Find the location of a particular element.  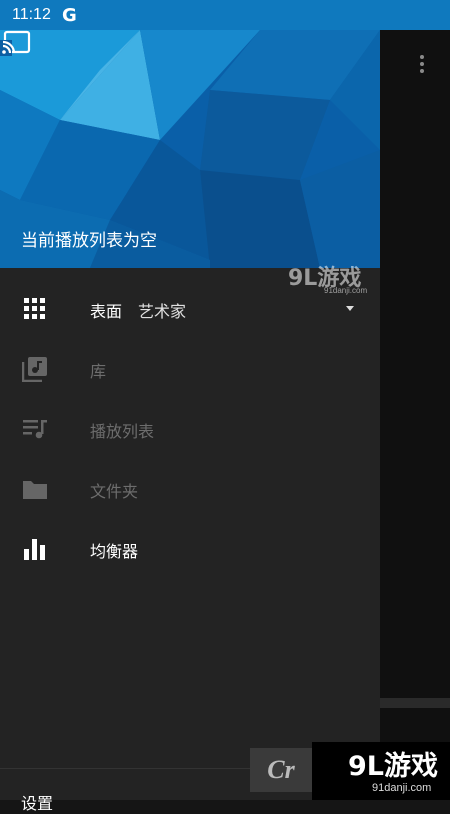

menu-item-library-label: 库 is located at coordinates (98, 371).